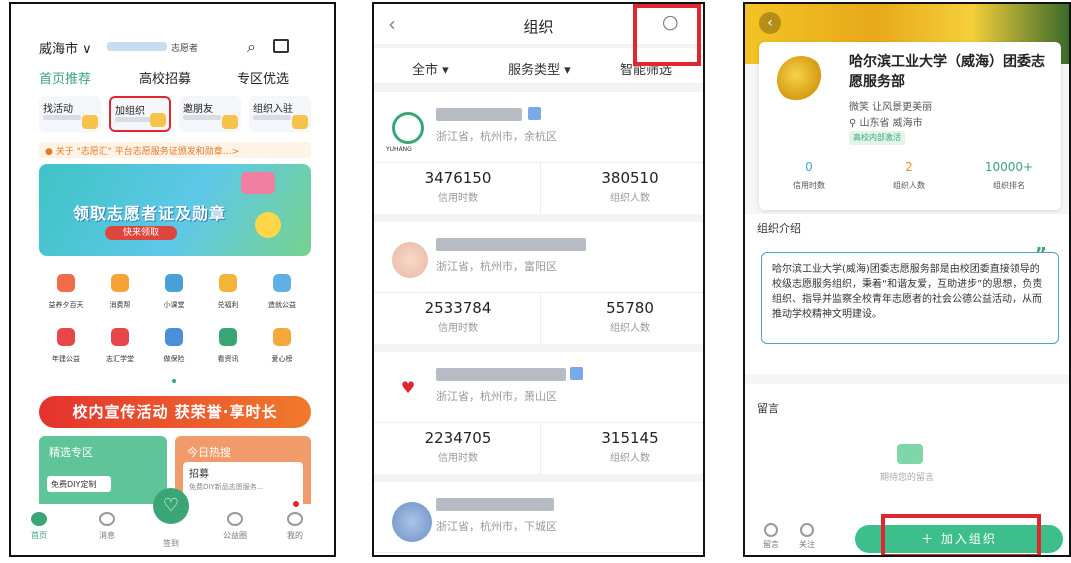 Image resolution: width=1071 pixels, height=563 pixels. Describe the element at coordinates (66, 349) in the screenshot. I see `grid-item: 年建公益` at that location.